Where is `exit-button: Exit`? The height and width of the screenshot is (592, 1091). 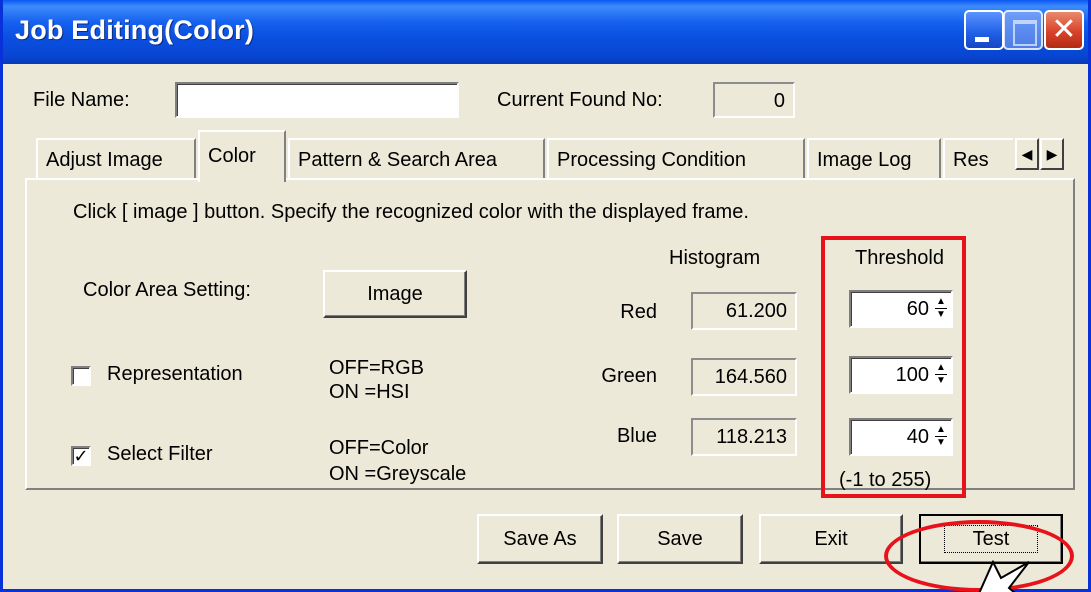
exit-button: Exit is located at coordinates (831, 539).